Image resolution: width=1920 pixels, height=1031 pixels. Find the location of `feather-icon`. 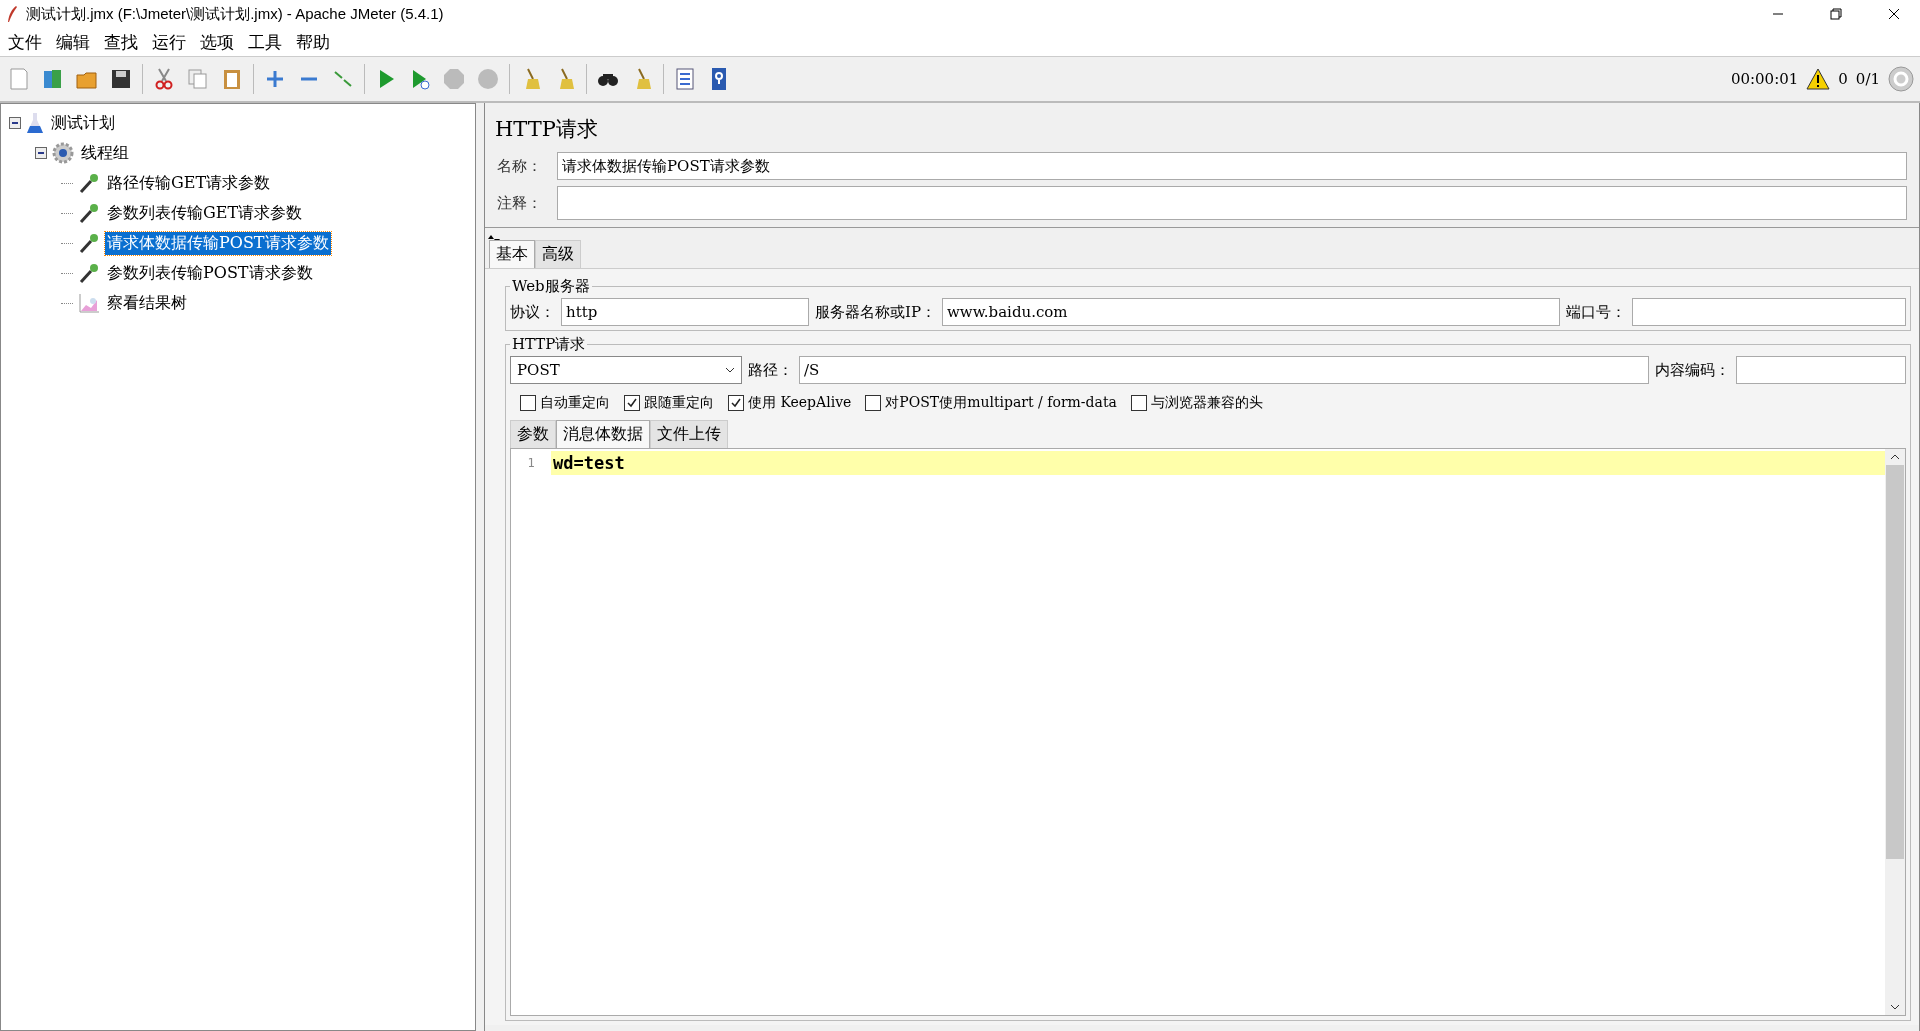

feather-icon is located at coordinates (12, 14).